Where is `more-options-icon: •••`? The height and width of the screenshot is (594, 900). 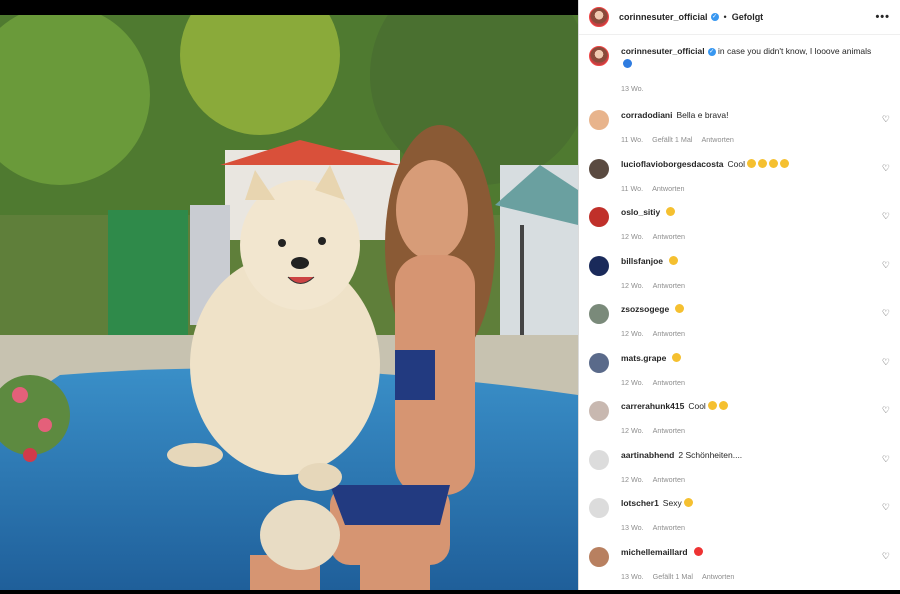 more-options-icon: ••• is located at coordinates (882, 17).